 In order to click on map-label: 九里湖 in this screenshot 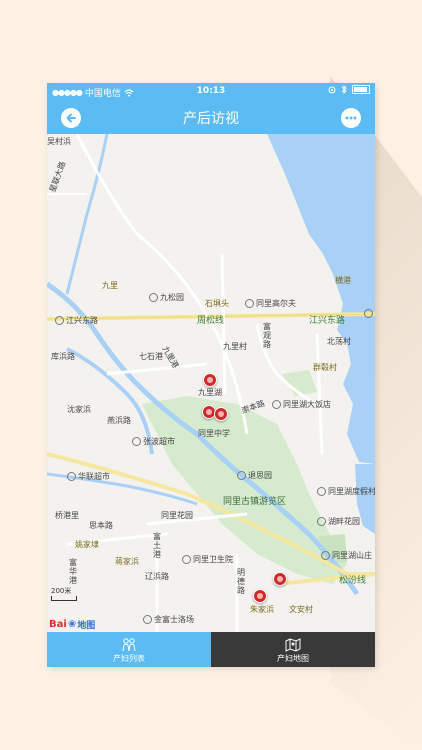, I will do `click(210, 392)`.